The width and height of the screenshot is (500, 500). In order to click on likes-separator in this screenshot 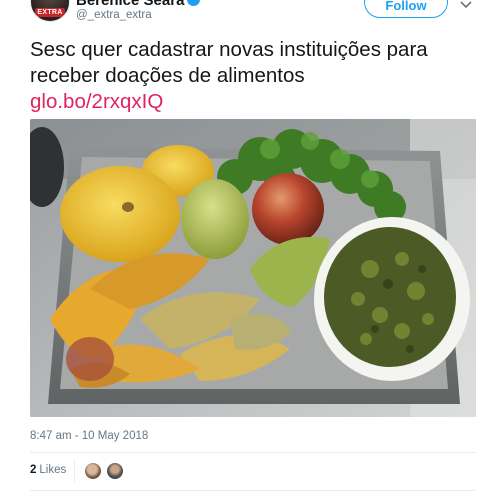, I will do `click(74, 471)`.